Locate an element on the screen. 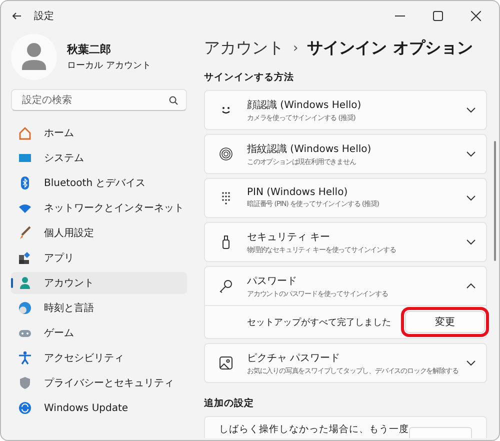 This screenshot has height=441, width=500. chevron-up-icon is located at coordinates (471, 286).